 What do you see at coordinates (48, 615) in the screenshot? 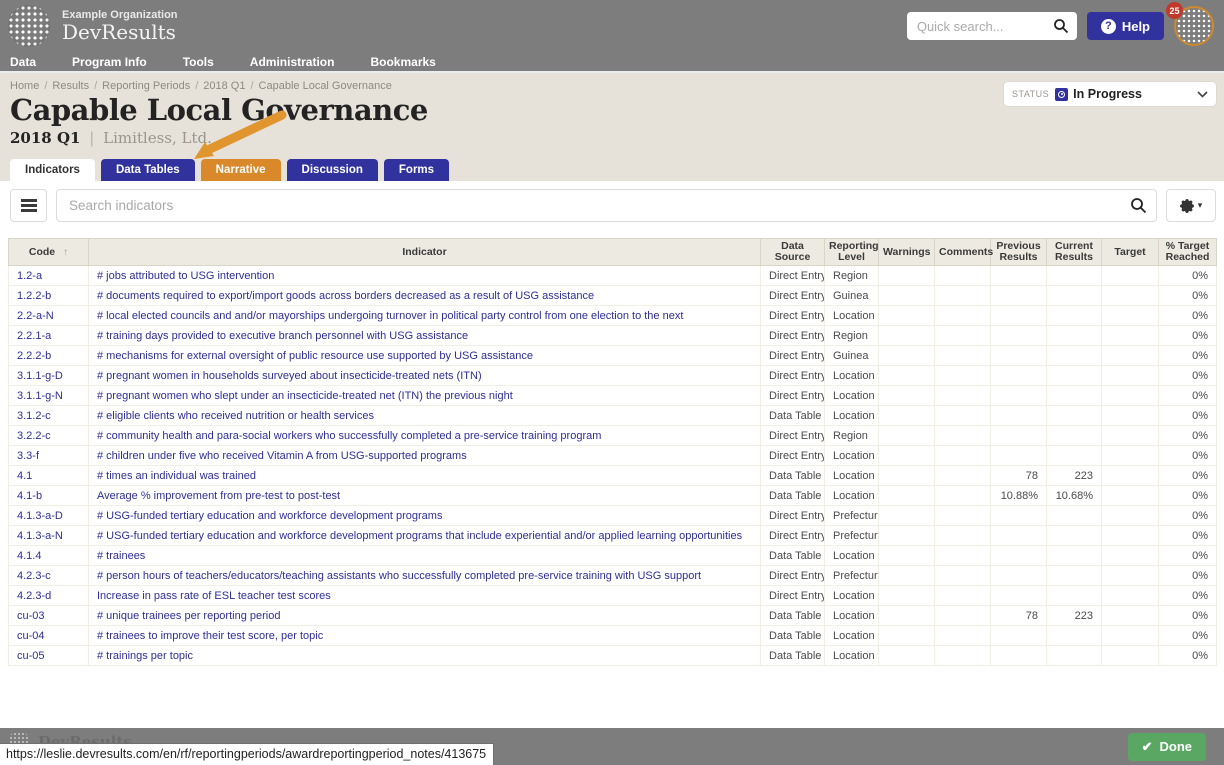
I see `code-cell: cu-03` at bounding box center [48, 615].